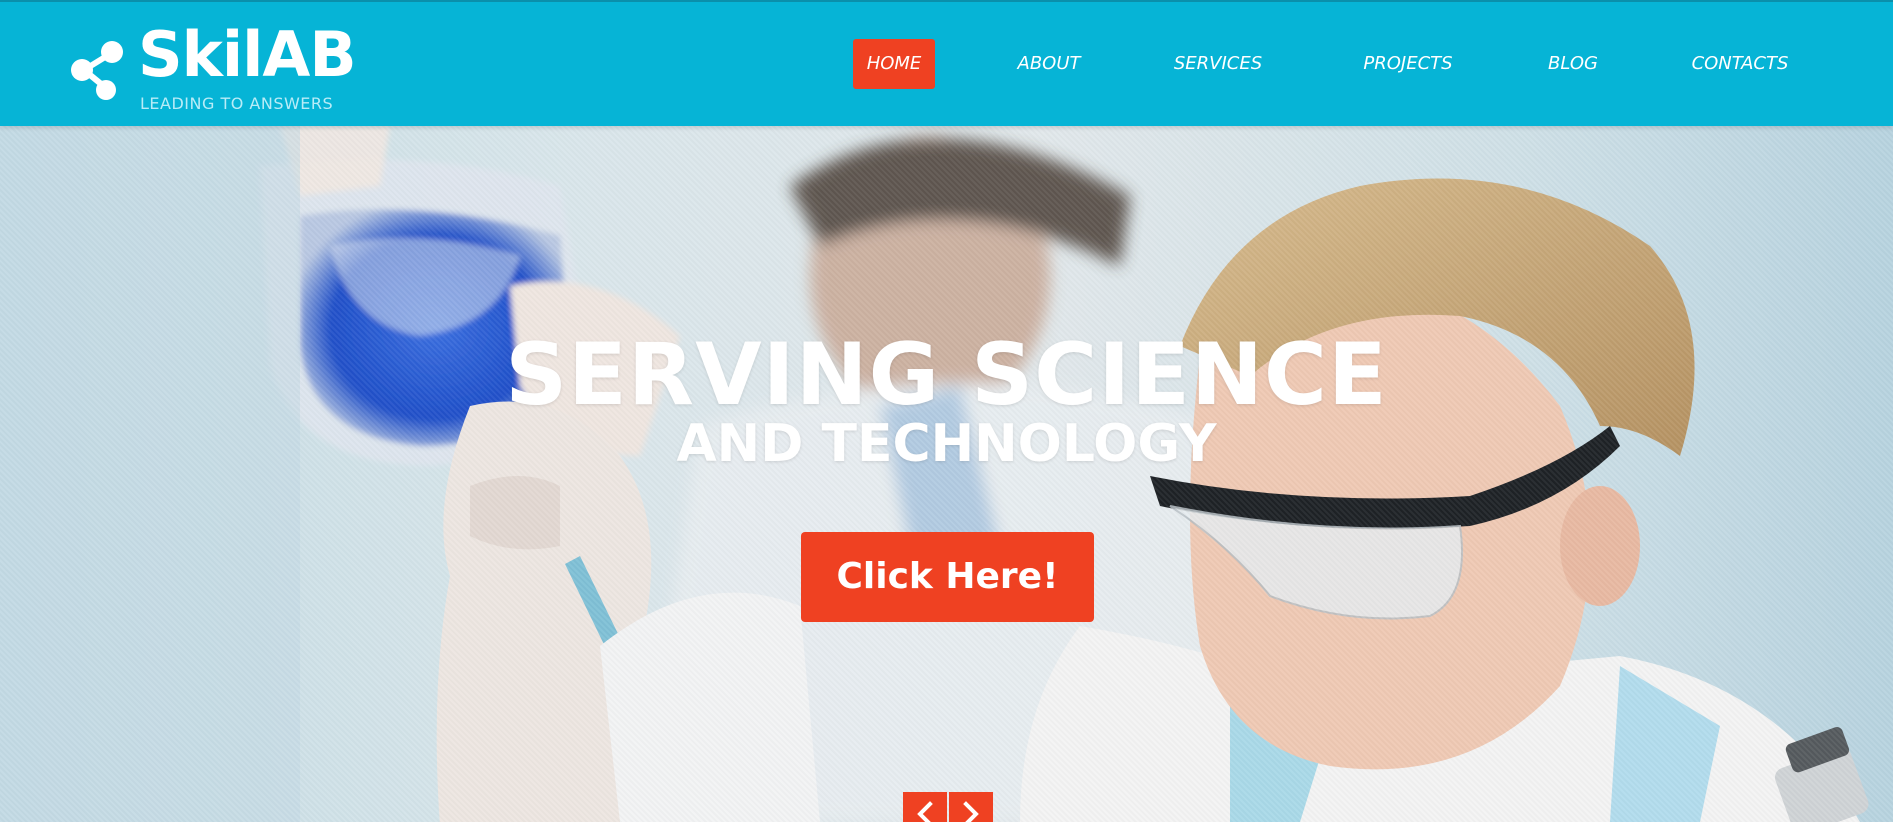  What do you see at coordinates (894, 64) in the screenshot?
I see `nav-item-home: HOME` at bounding box center [894, 64].